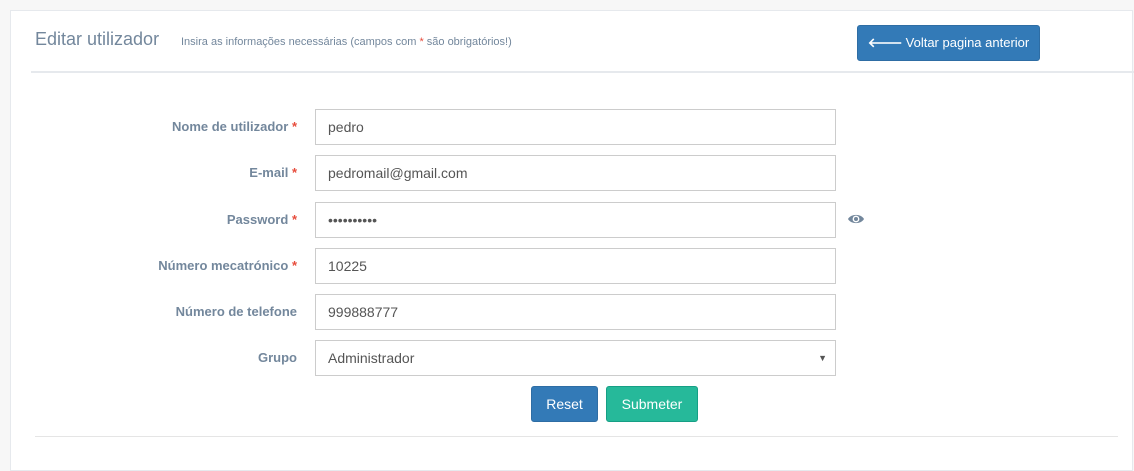 This screenshot has width=1134, height=471. I want to click on eye-icon, so click(856, 219).